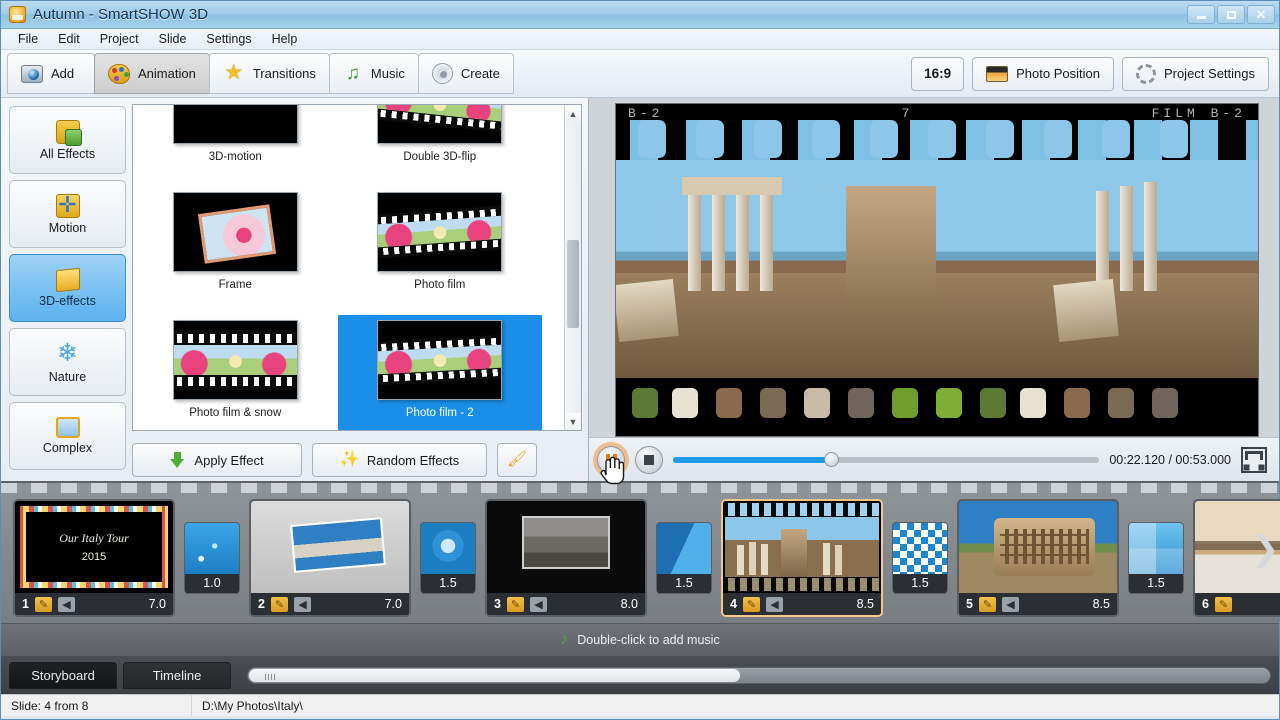  Describe the element at coordinates (173, 39) in the screenshot. I see `menu-item-slide: Slide` at that location.